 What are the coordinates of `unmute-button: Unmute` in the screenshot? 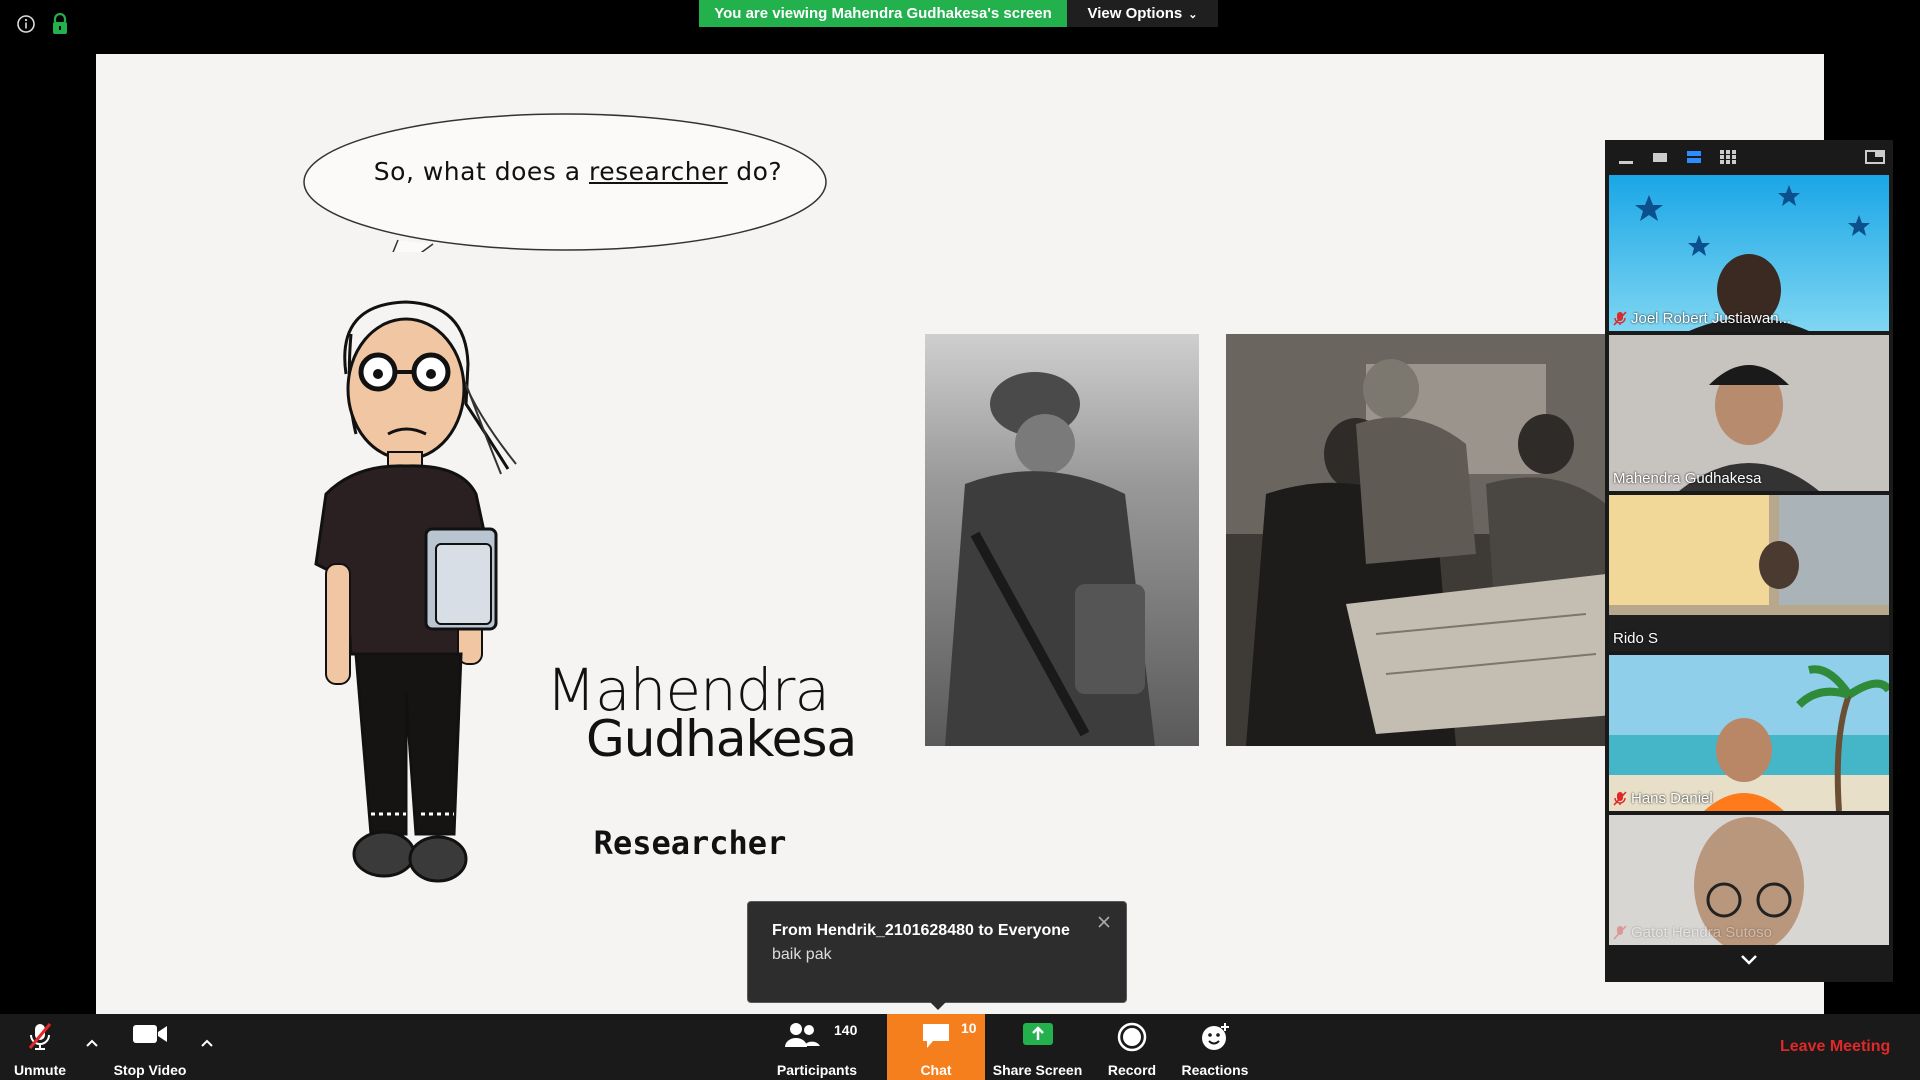 It's located at (40, 1047).